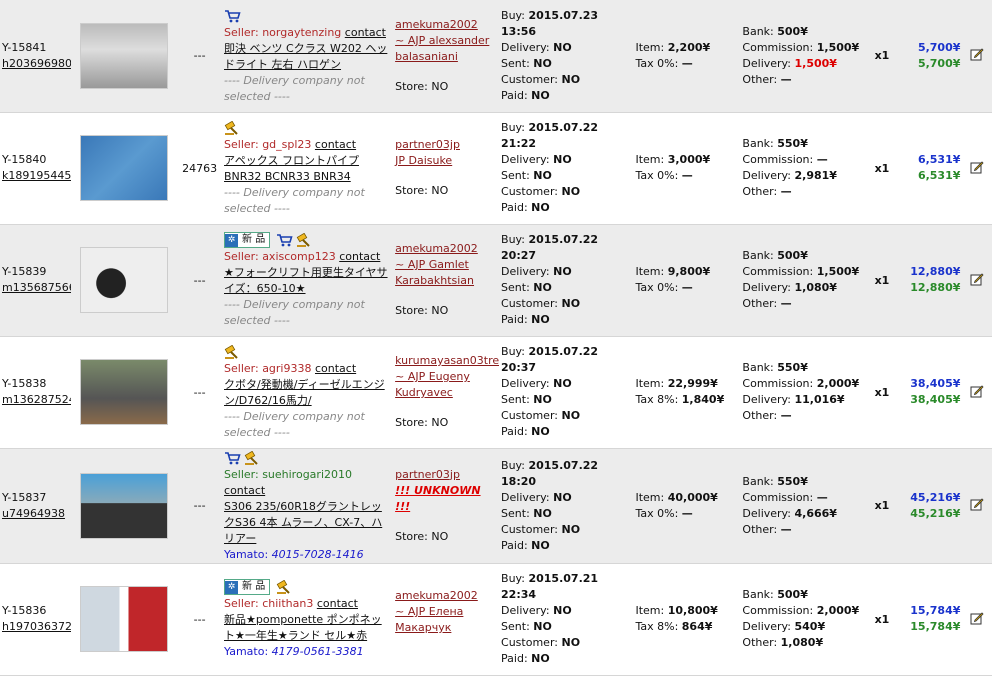  What do you see at coordinates (307, 628) in the screenshot?
I see `item-title: 新品★pomponette ポンポネット★一年生★ランド セル★赤` at bounding box center [307, 628].